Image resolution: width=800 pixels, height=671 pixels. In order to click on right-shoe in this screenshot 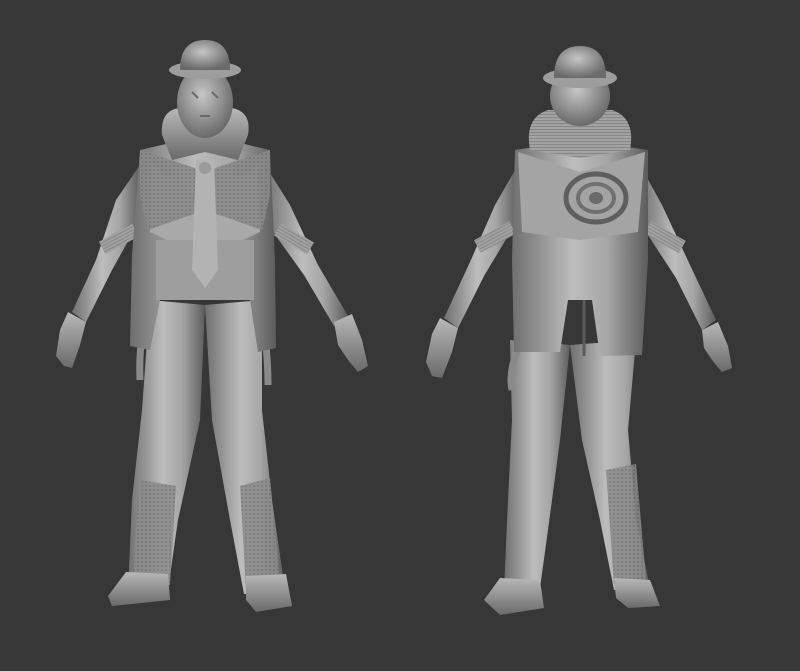, I will do `click(269, 593)`.